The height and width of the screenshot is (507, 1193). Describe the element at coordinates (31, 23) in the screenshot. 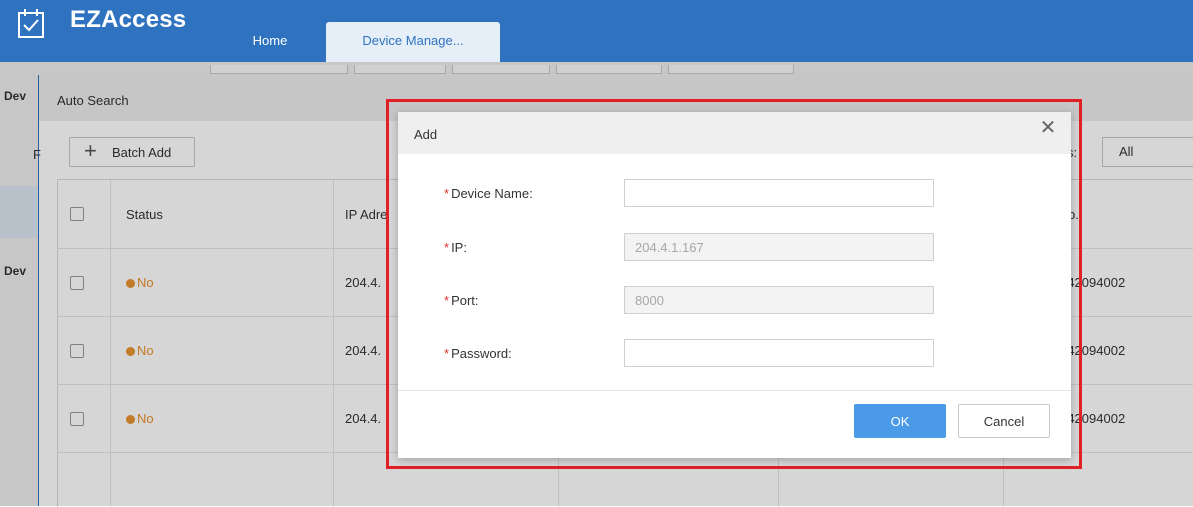

I see `calendar-check-icon` at that location.